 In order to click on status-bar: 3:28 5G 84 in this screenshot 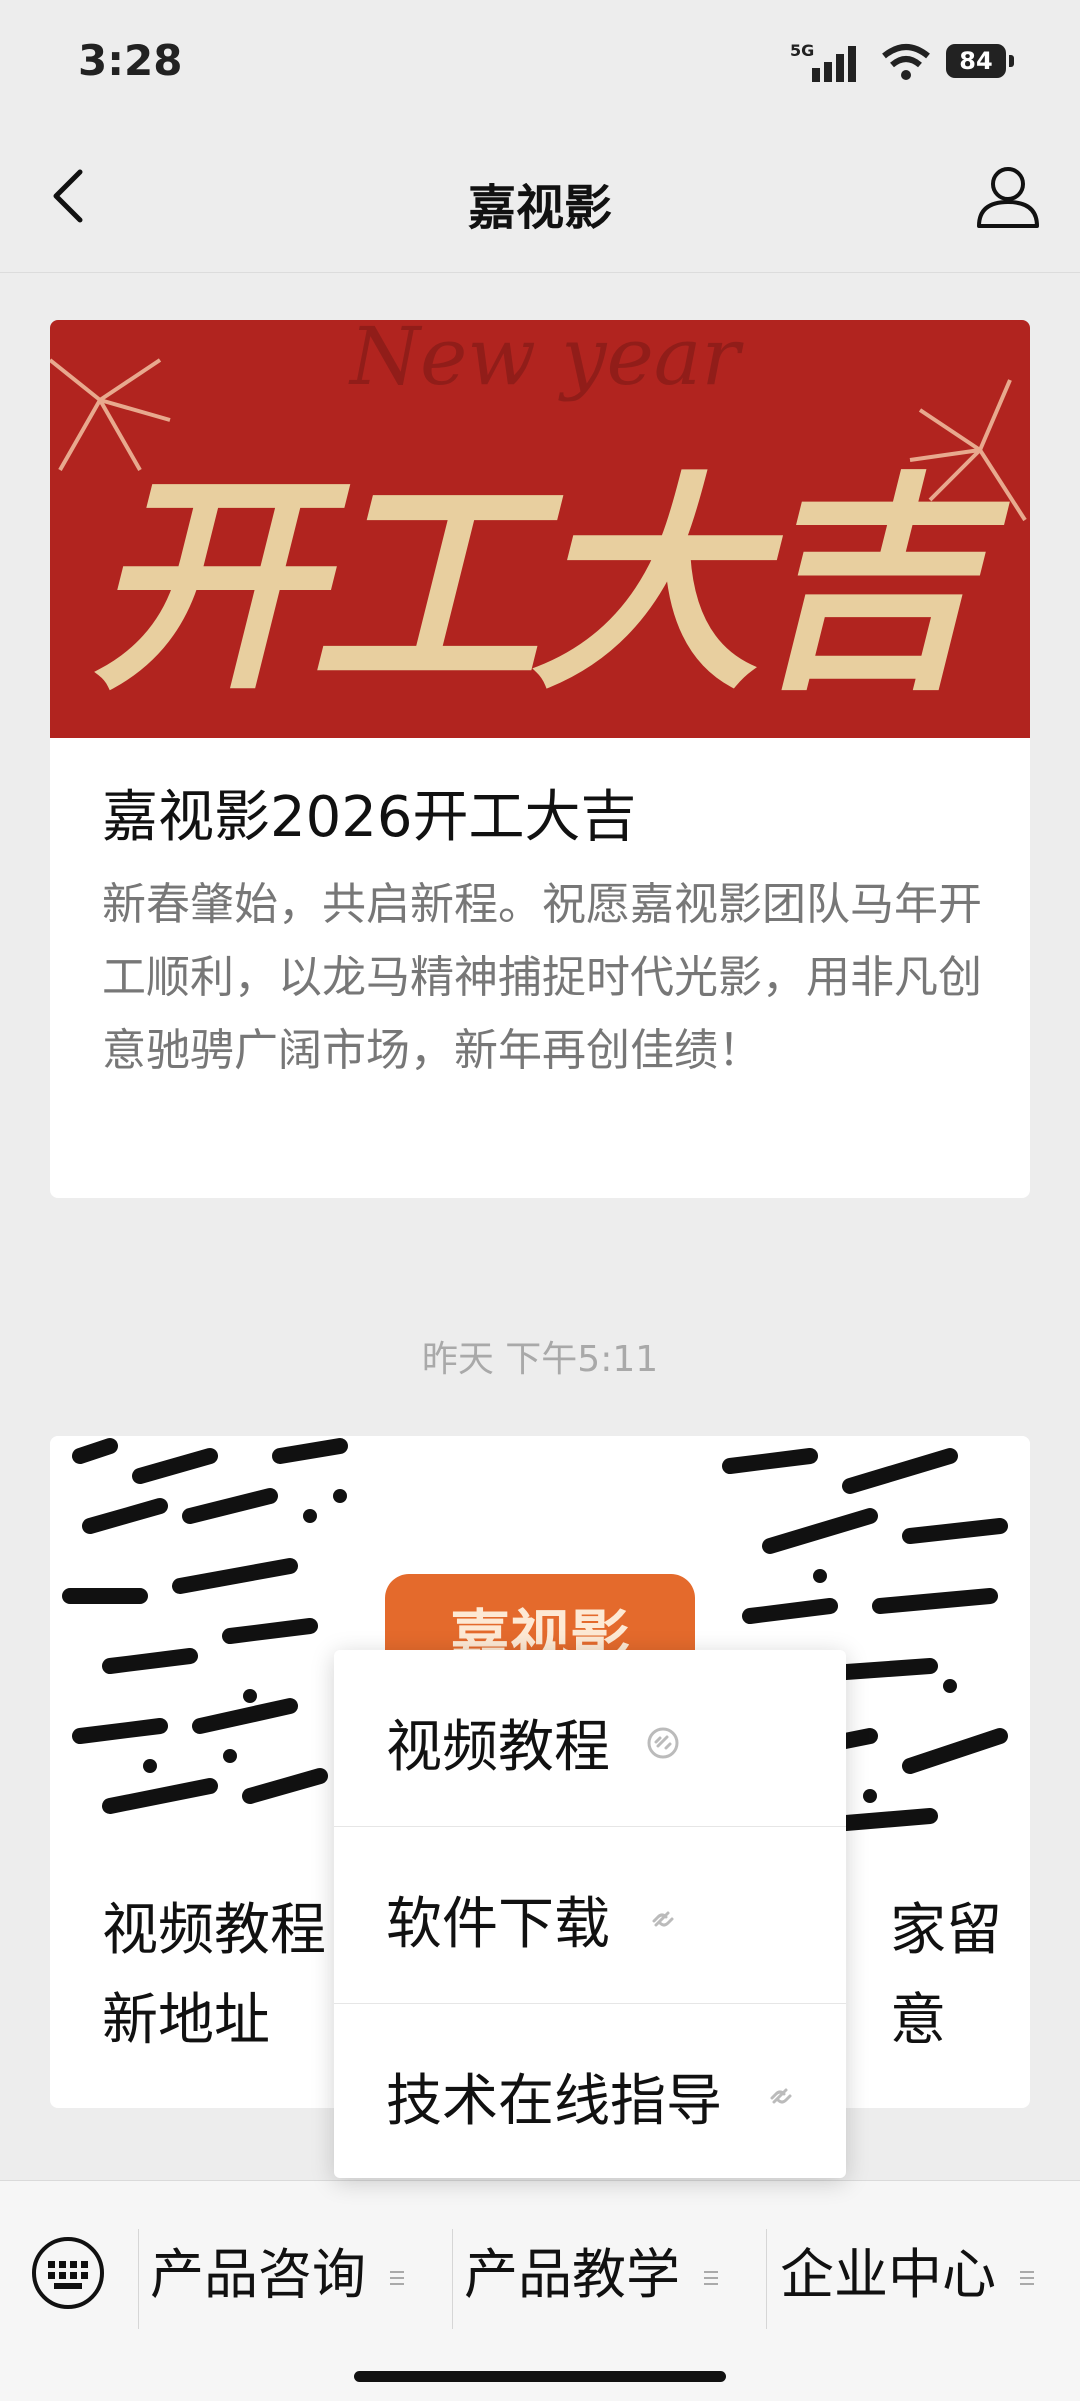, I will do `click(540, 60)`.